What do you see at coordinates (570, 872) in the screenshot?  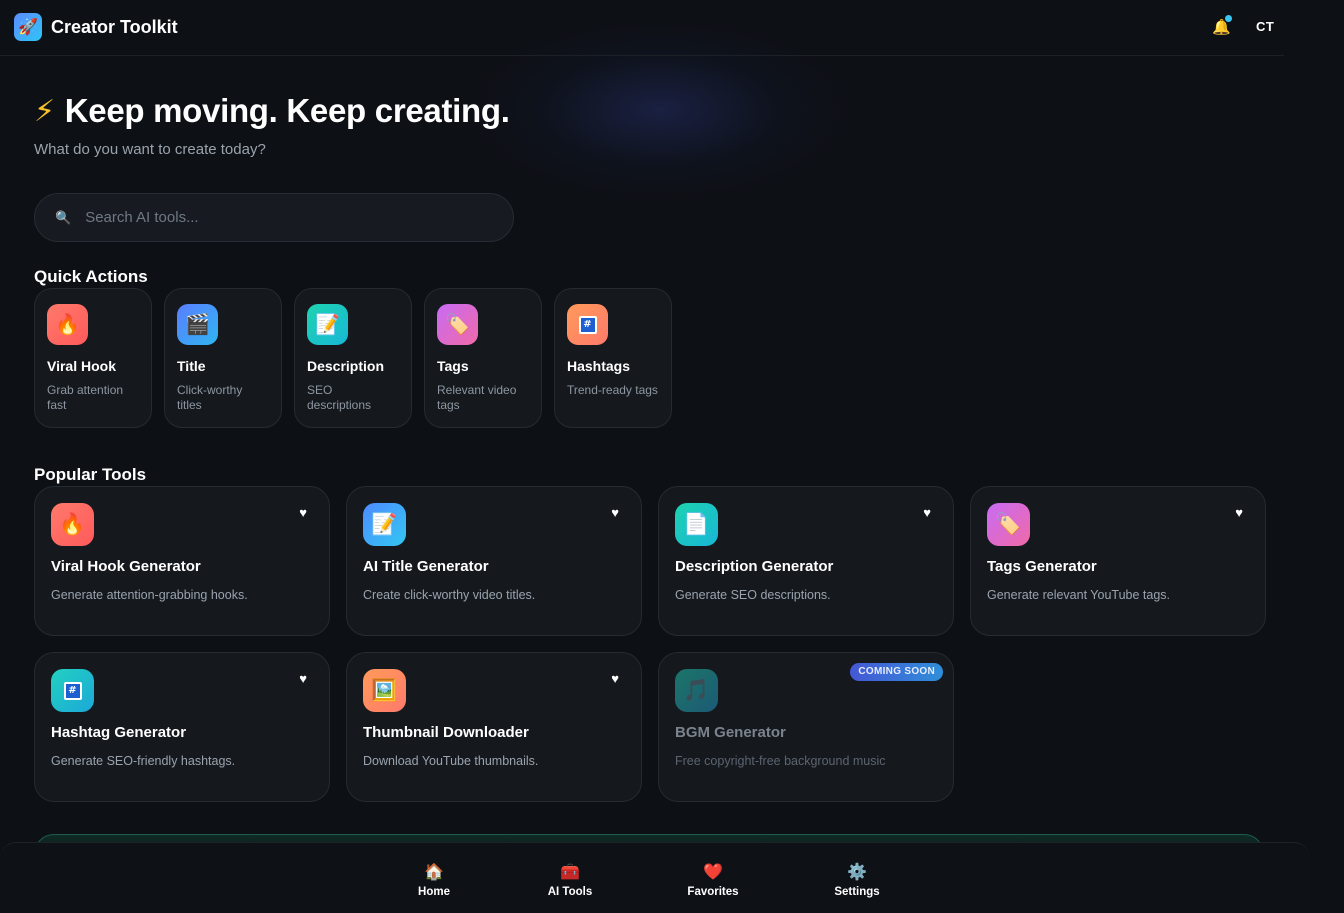 I see `toolbox-icon: 🧰` at bounding box center [570, 872].